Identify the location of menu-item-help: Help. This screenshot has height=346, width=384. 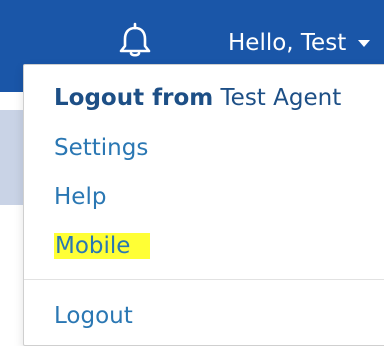
(80, 197).